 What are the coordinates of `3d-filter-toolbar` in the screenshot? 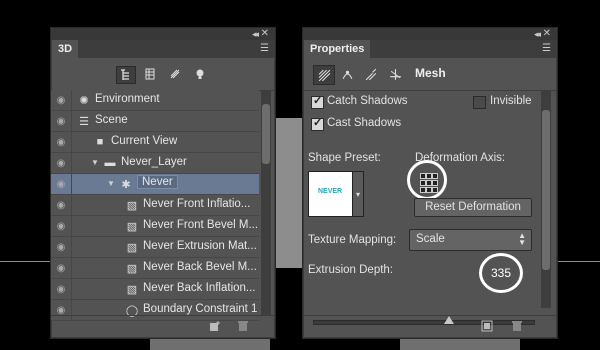 It's located at (163, 74).